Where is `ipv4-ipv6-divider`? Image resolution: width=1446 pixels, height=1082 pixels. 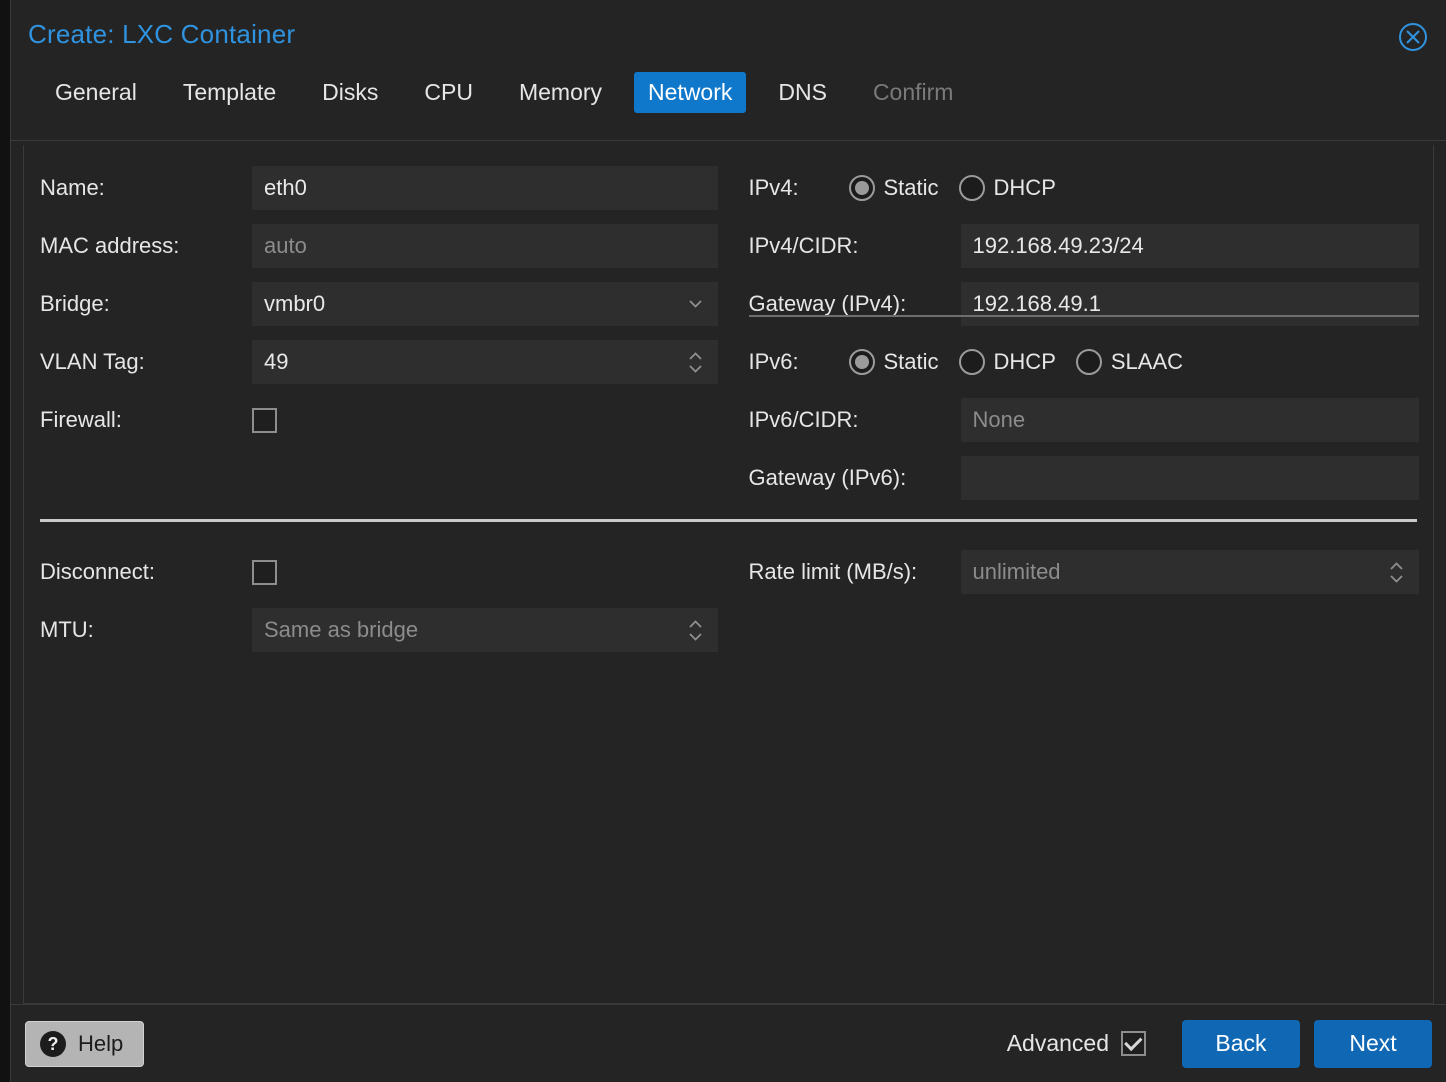
ipv4-ipv6-divider is located at coordinates (1083, 316).